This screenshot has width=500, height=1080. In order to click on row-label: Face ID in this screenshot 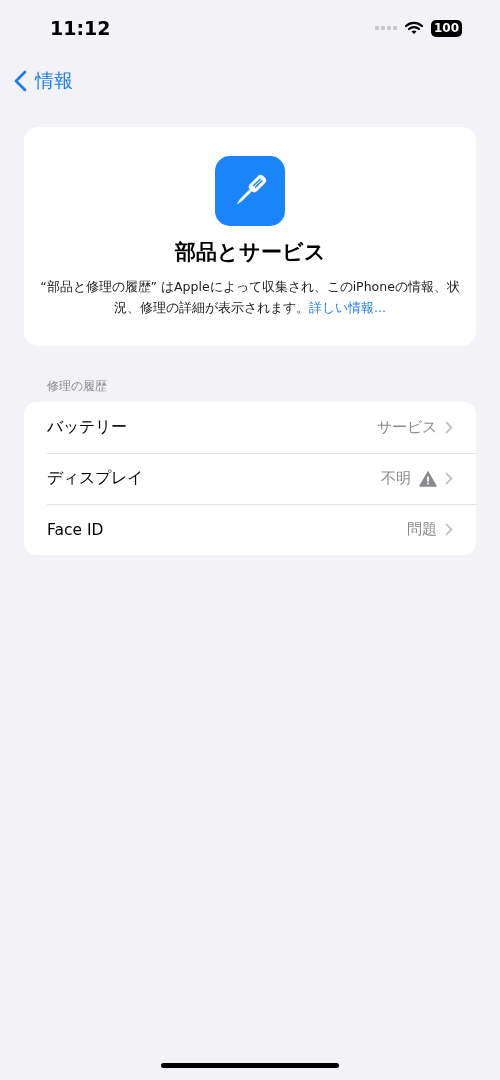, I will do `click(76, 529)`.